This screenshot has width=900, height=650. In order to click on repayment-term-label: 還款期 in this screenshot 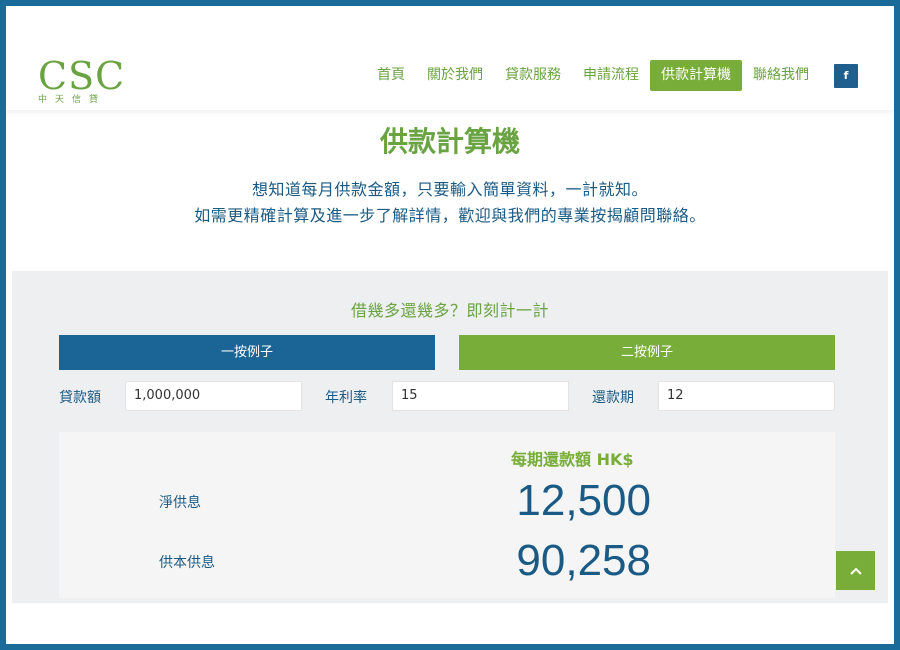, I will do `click(613, 398)`.